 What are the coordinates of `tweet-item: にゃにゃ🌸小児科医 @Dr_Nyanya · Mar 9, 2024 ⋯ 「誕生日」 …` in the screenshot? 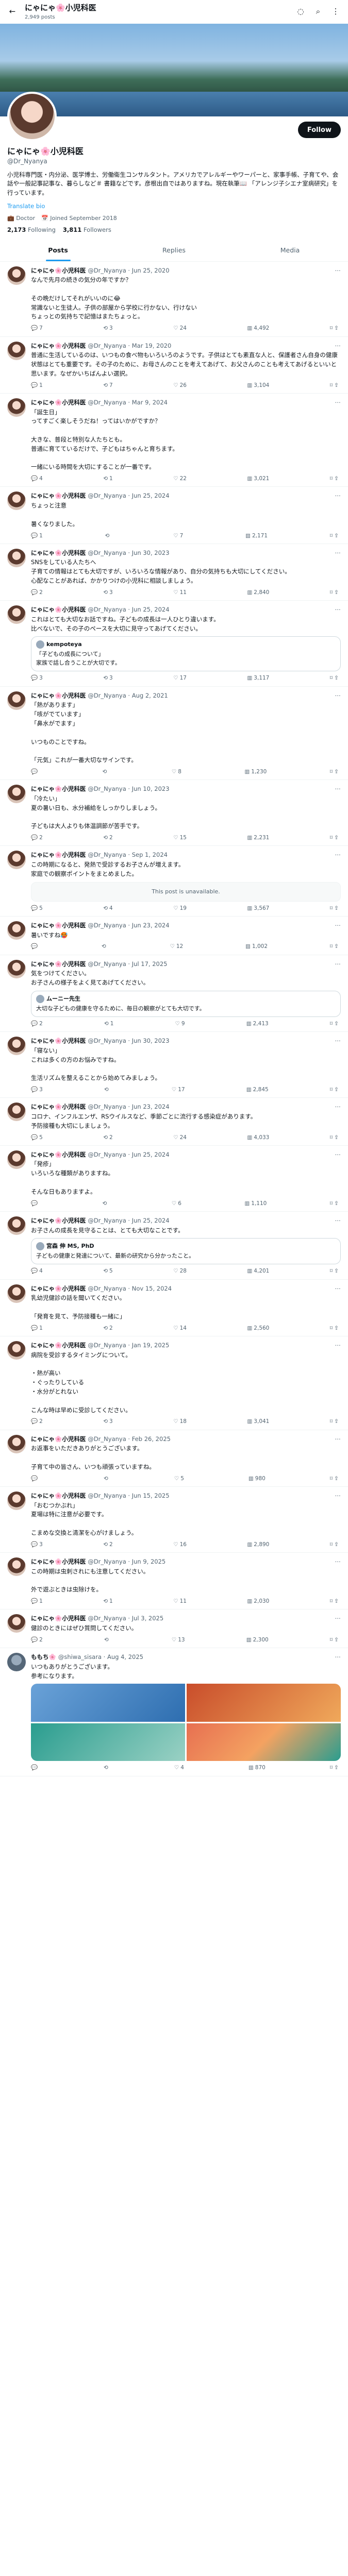 It's located at (174, 440).